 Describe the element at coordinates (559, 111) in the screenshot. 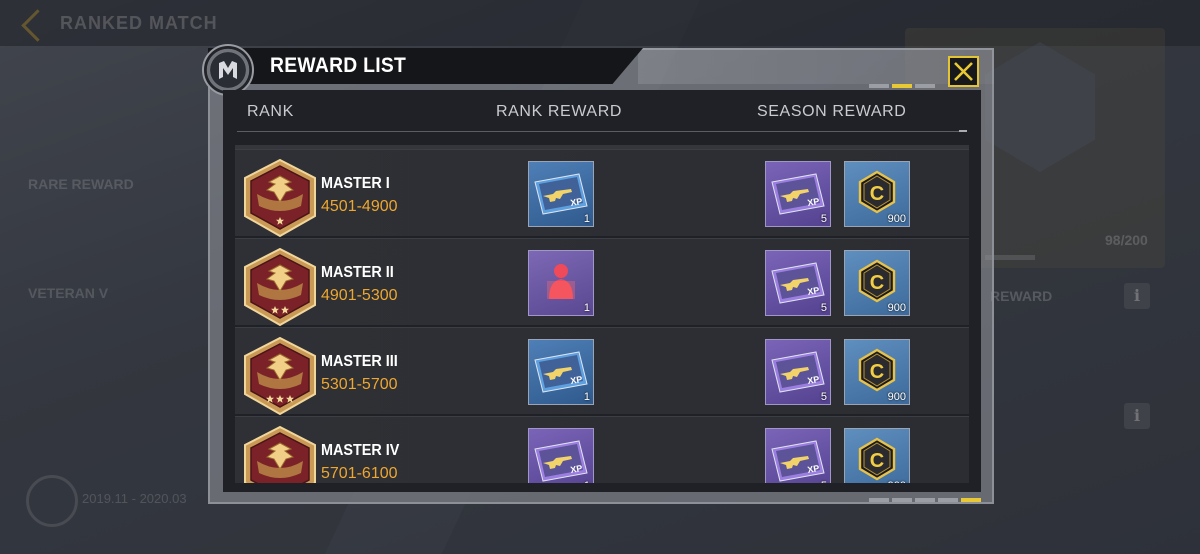

I see `column-header-rank-reward: RANK REWARD` at that location.